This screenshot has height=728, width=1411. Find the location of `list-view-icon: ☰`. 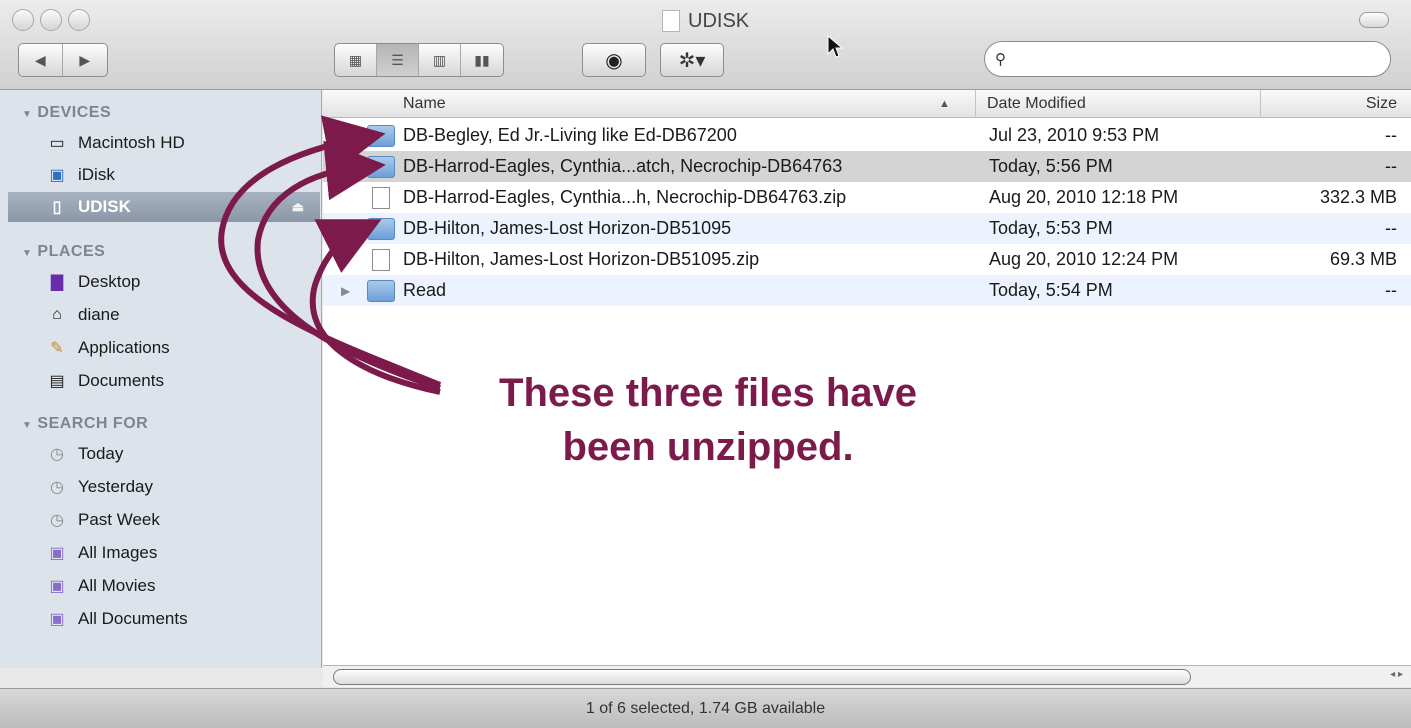

list-view-icon: ☰ is located at coordinates (397, 59).